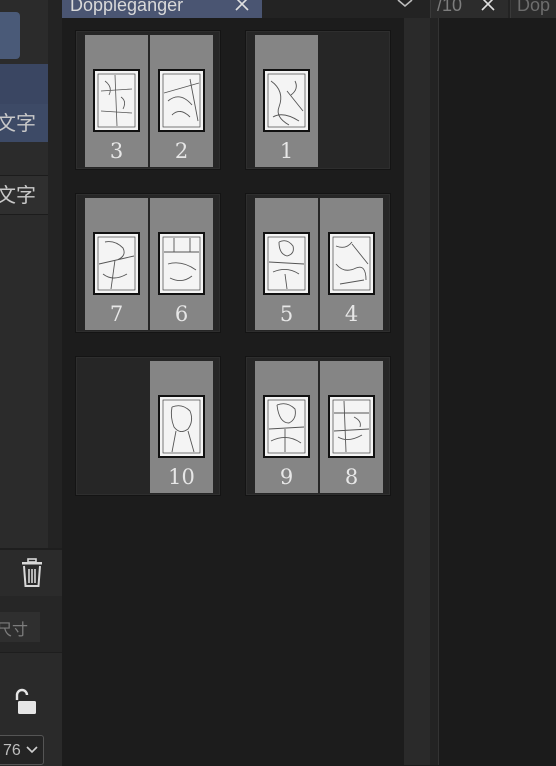 This screenshot has width=556, height=766. What do you see at coordinates (181, 314) in the screenshot?
I see `page-number: 6` at bounding box center [181, 314].